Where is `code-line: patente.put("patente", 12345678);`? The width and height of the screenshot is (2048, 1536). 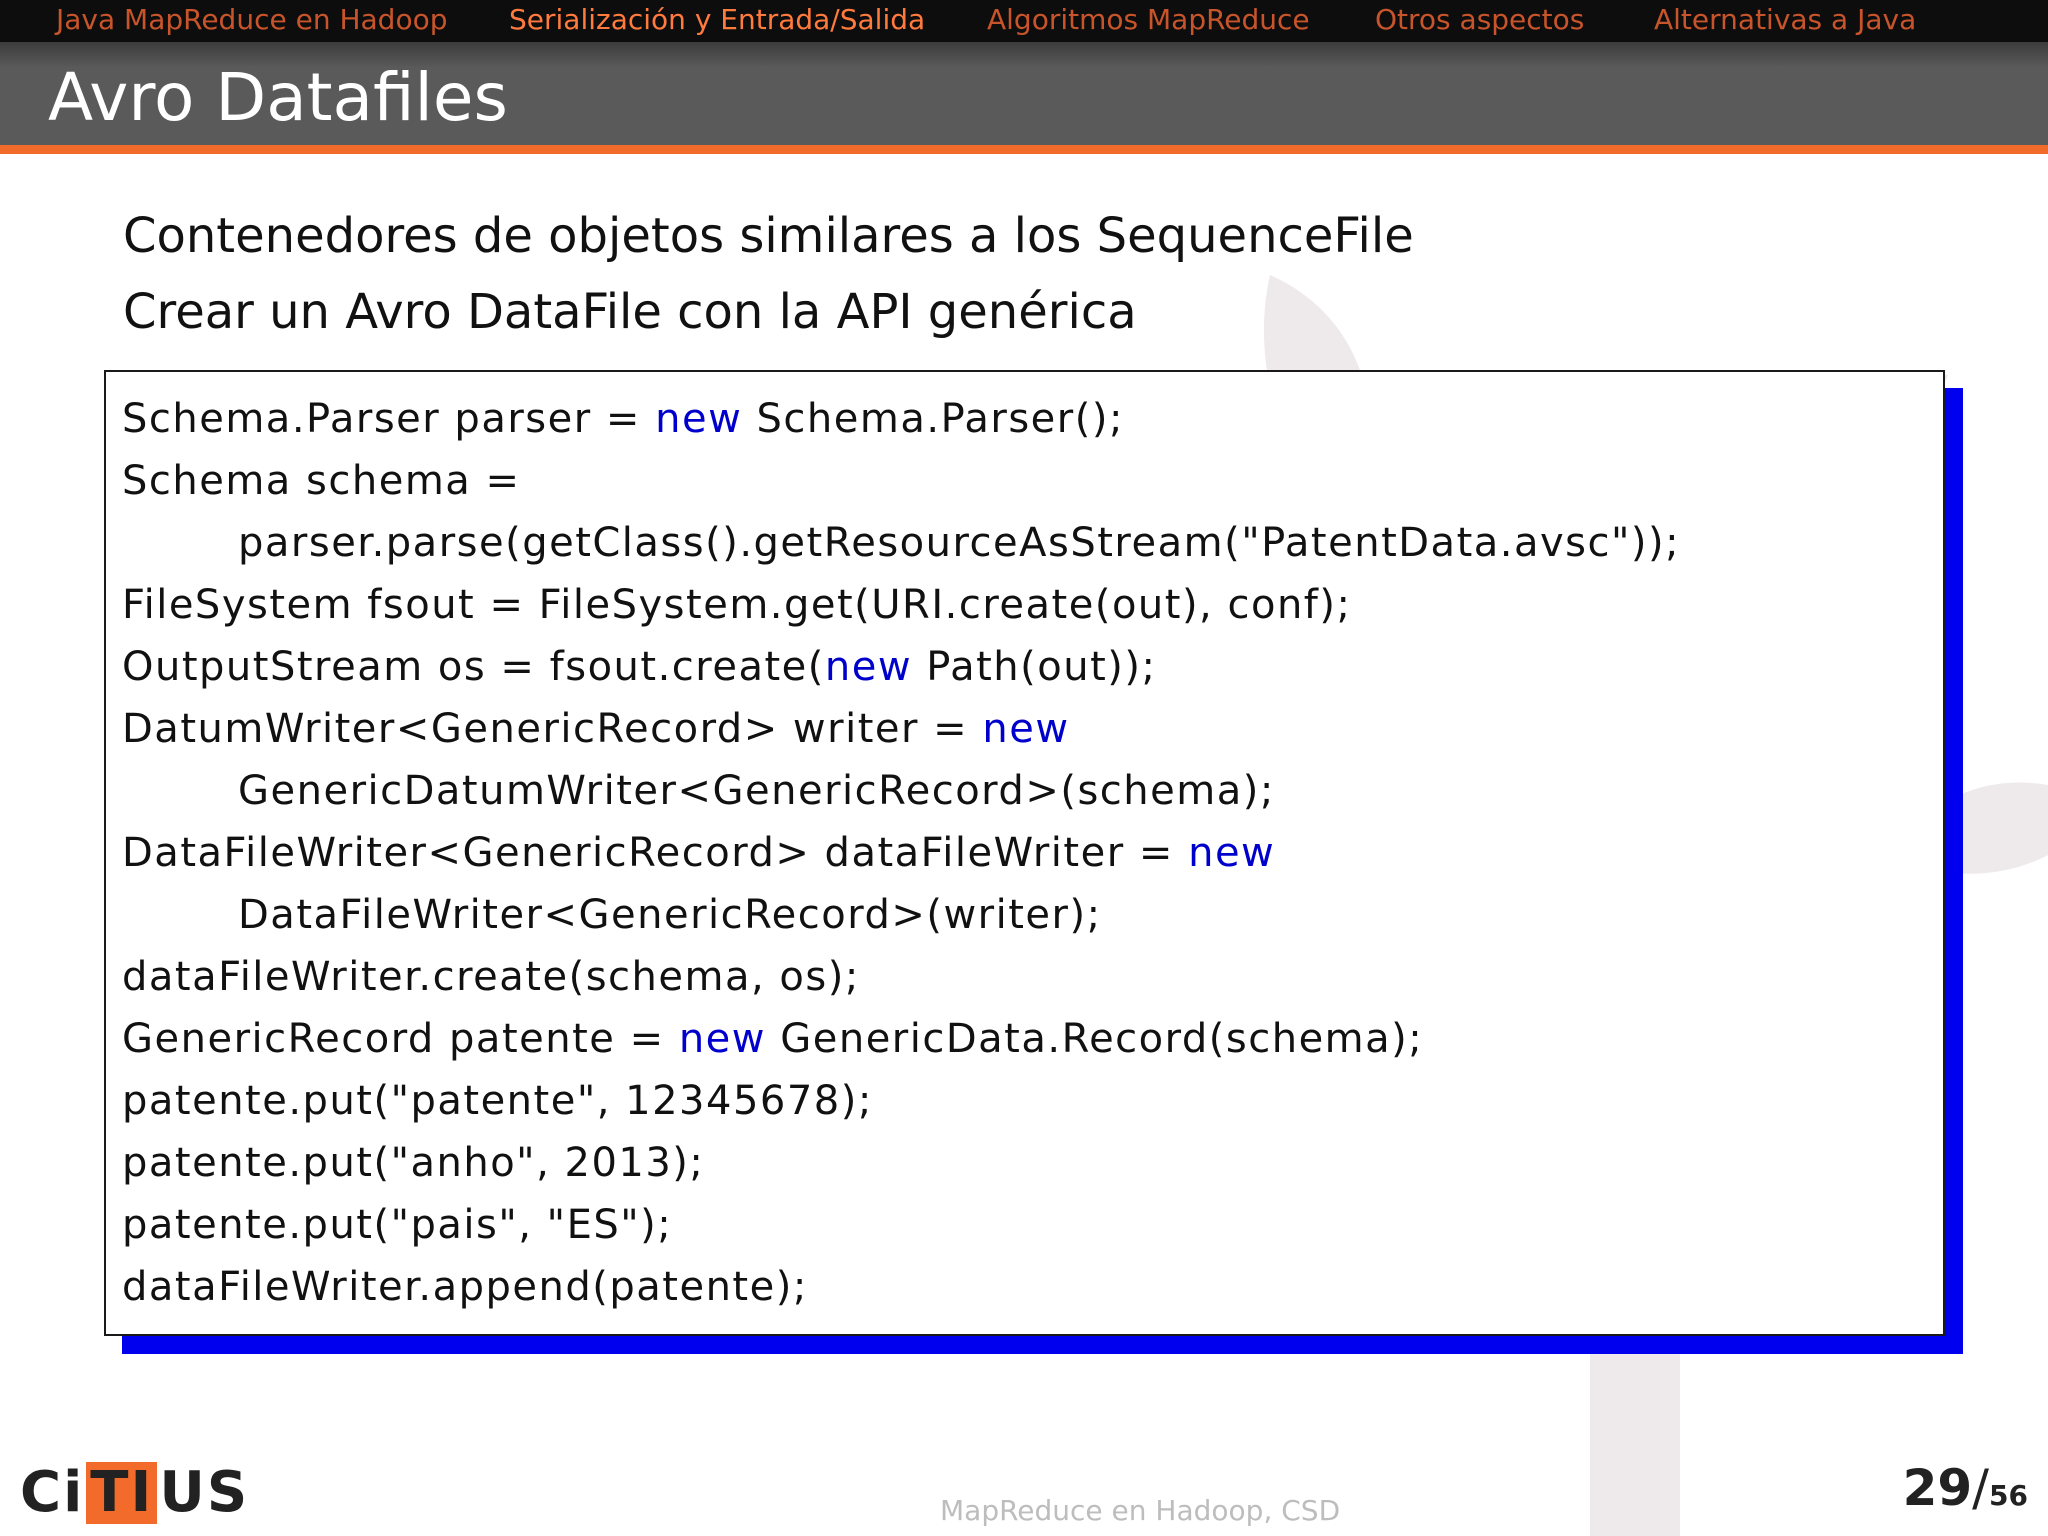 code-line: patente.put("patente", 12345678); is located at coordinates (497, 1101).